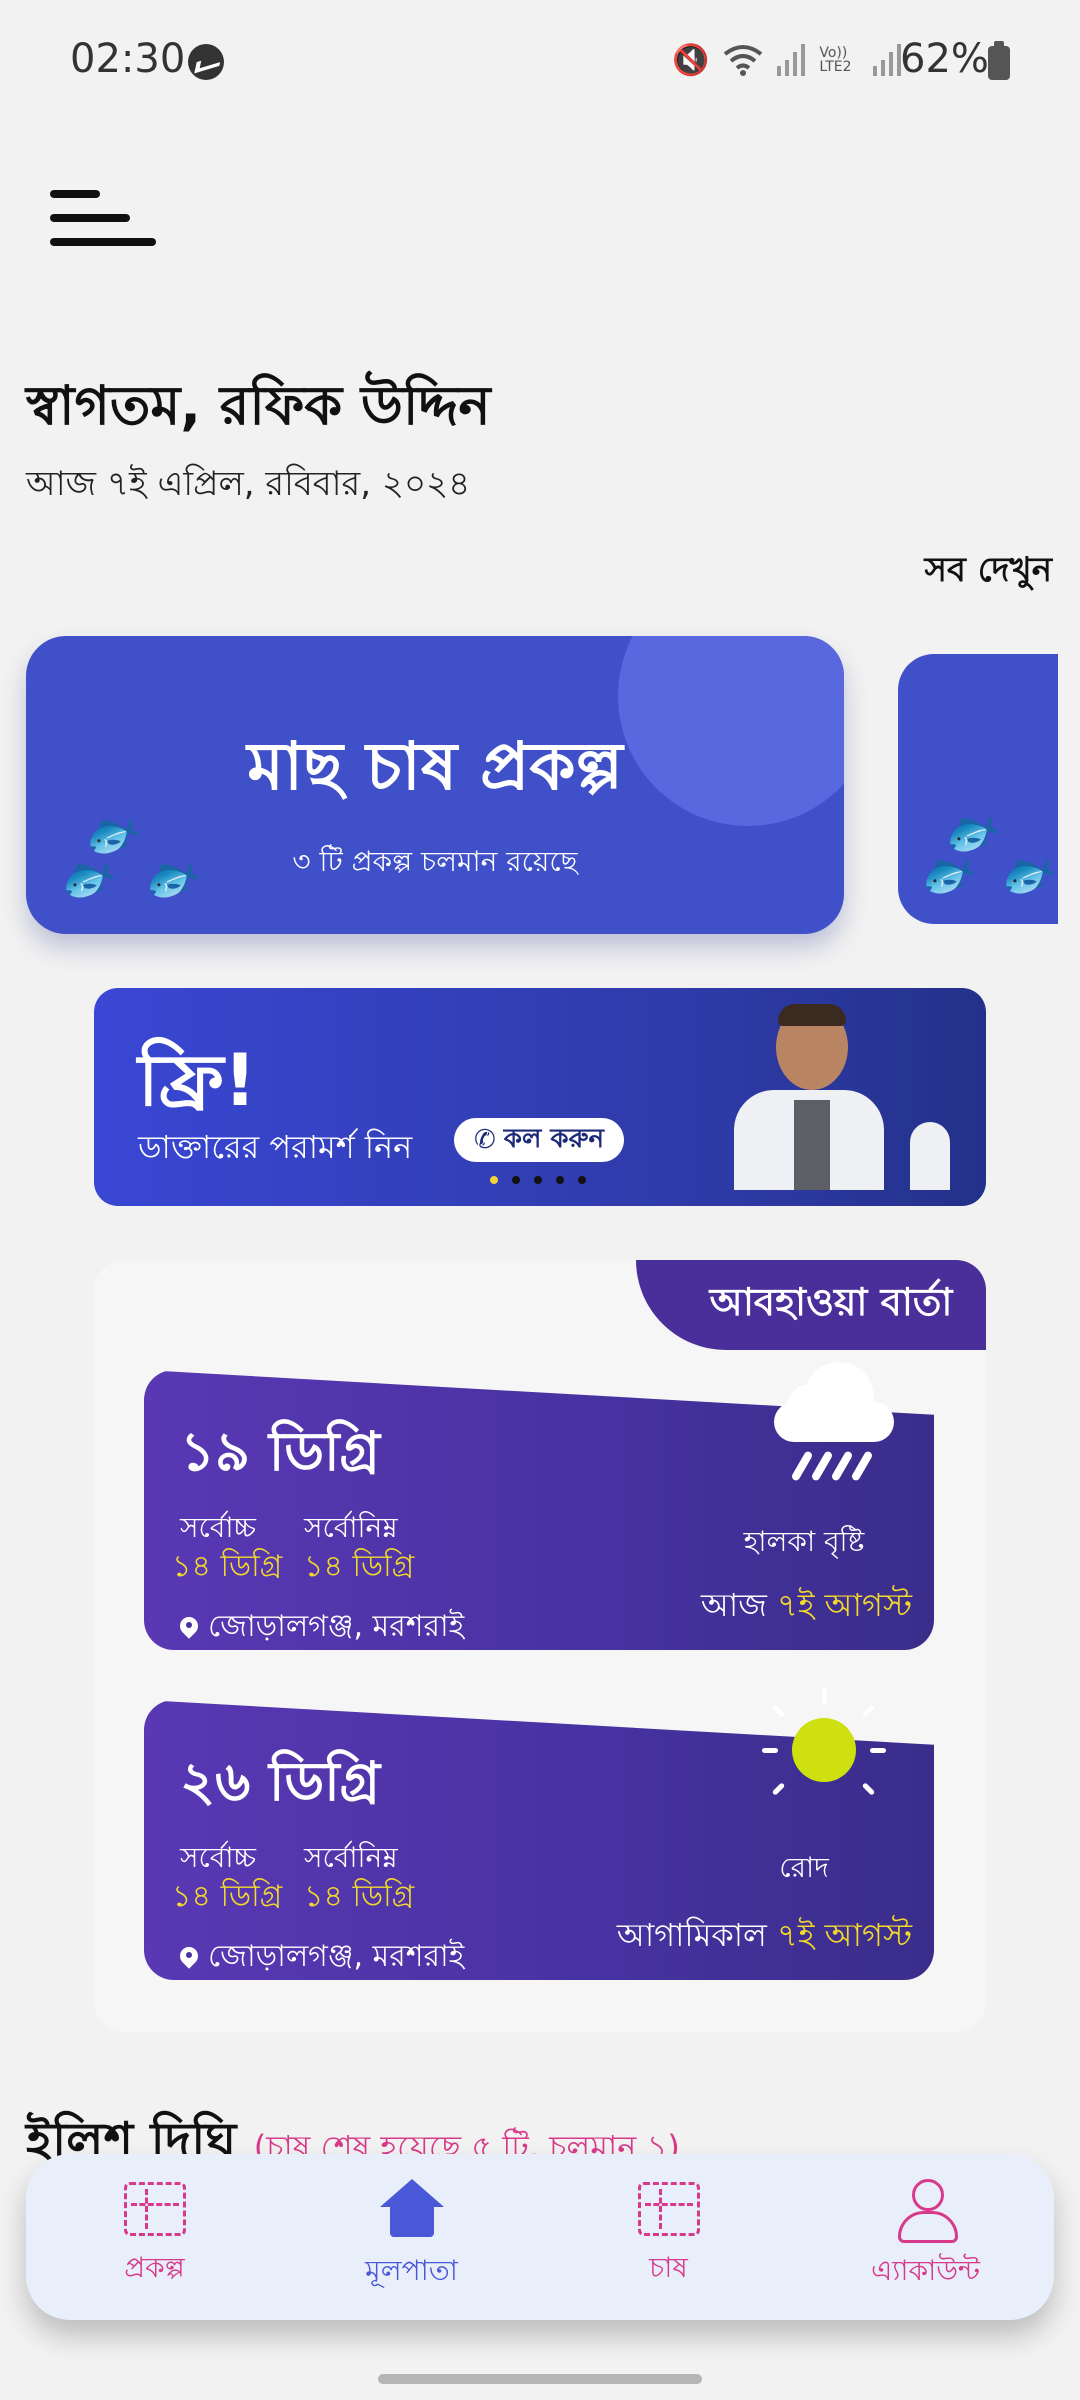 The image size is (1080, 2400). I want to click on see-all-link: সব দেখুন, so click(989, 572).